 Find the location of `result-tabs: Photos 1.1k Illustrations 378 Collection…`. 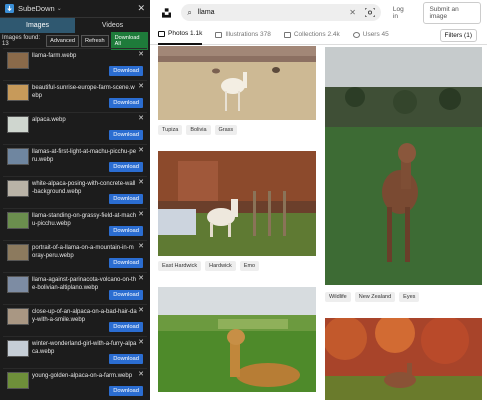

result-tabs: Photos 1.1k Illustrations 378 Collection… is located at coordinates (318, 35).